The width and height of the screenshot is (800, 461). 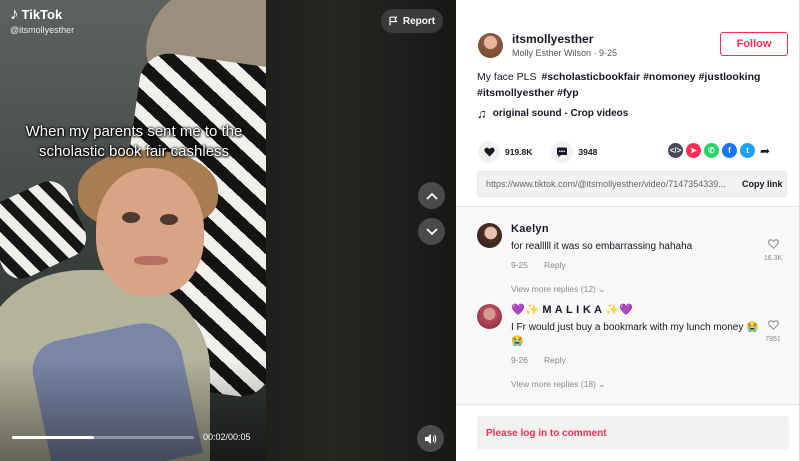 What do you see at coordinates (133, 410) in the screenshot?
I see `video-bottom-shade` at bounding box center [133, 410].